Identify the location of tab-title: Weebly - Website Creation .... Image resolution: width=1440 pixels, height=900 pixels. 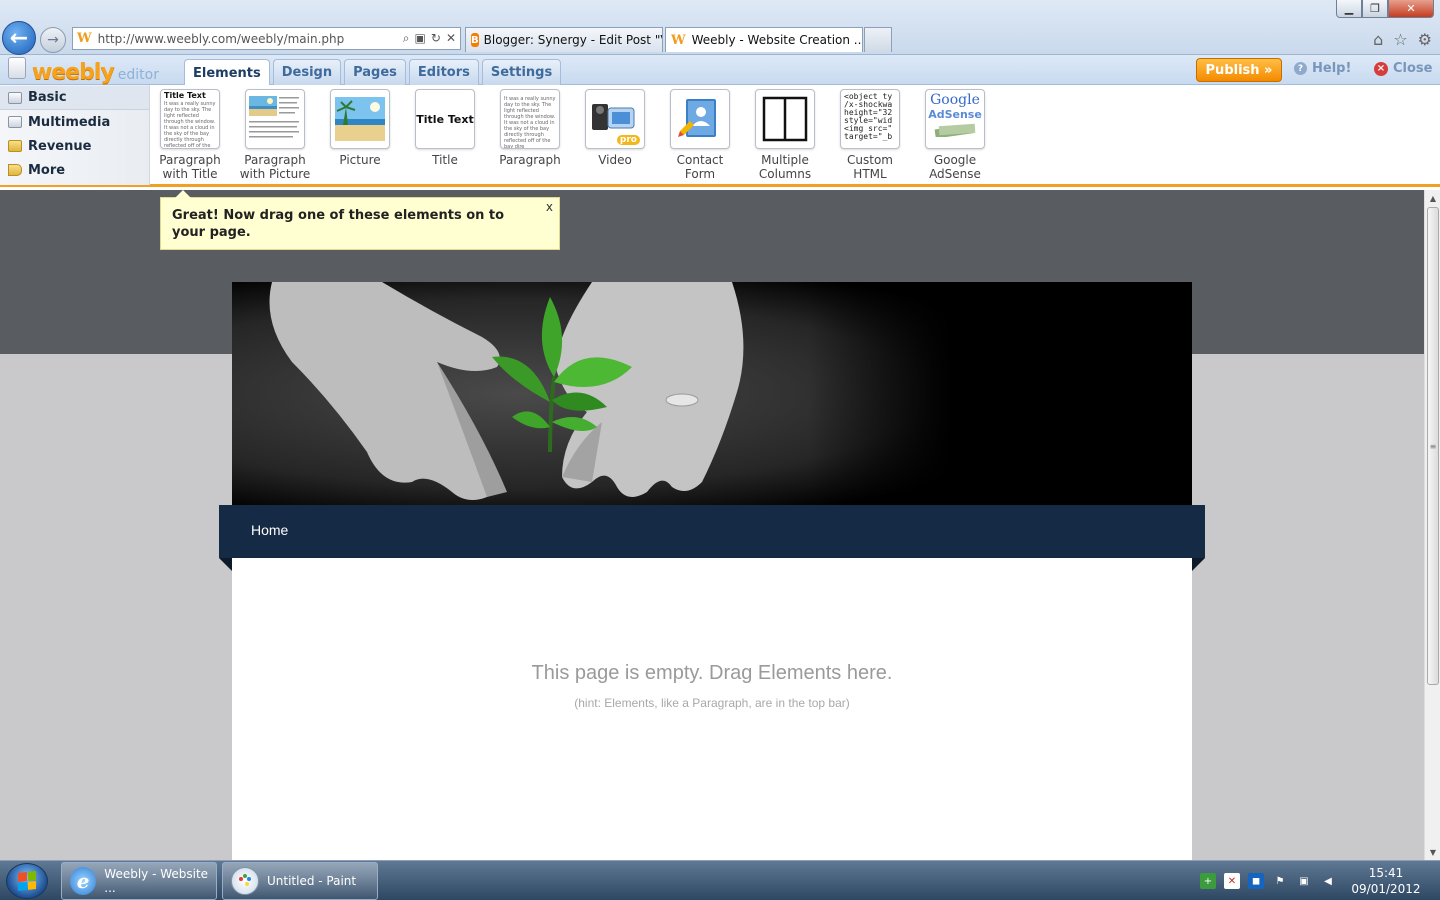
(777, 40).